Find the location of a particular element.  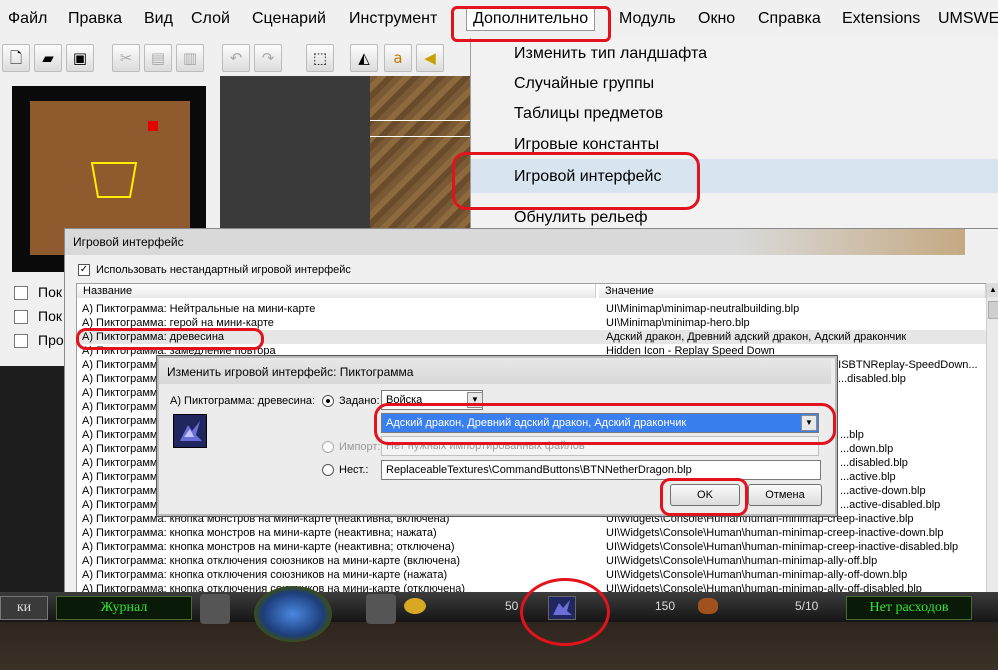

menu-layer: Слой is located at coordinates (210, 19).